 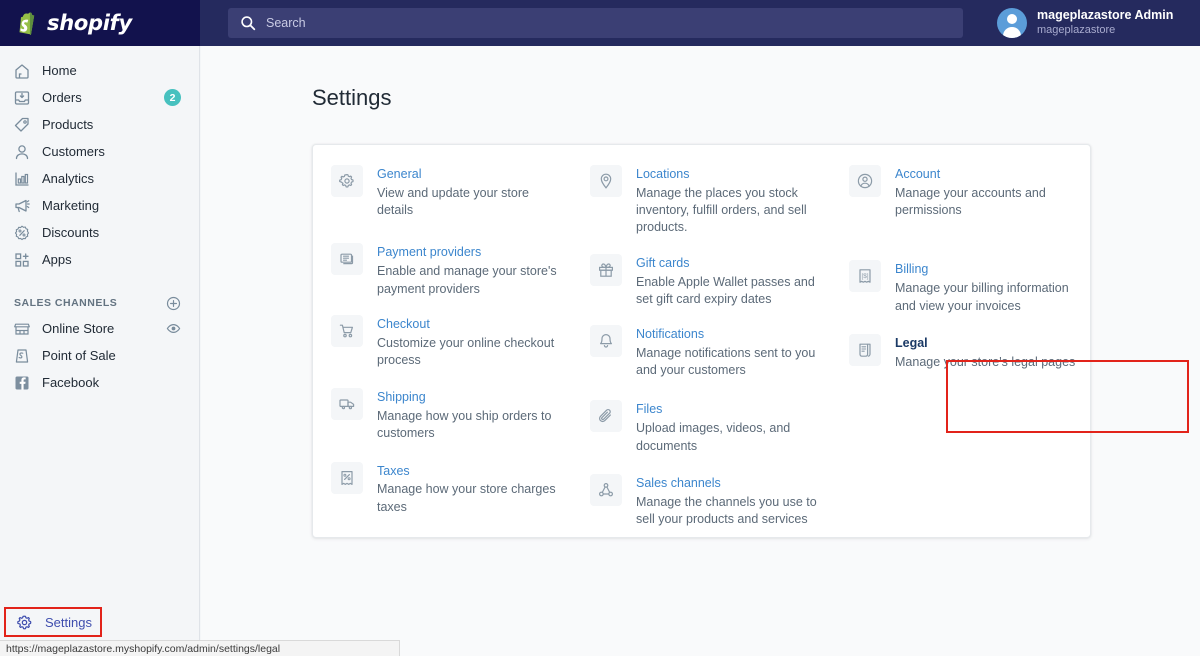 I want to click on billing-receipt-icon: [$], so click(x=865, y=276).